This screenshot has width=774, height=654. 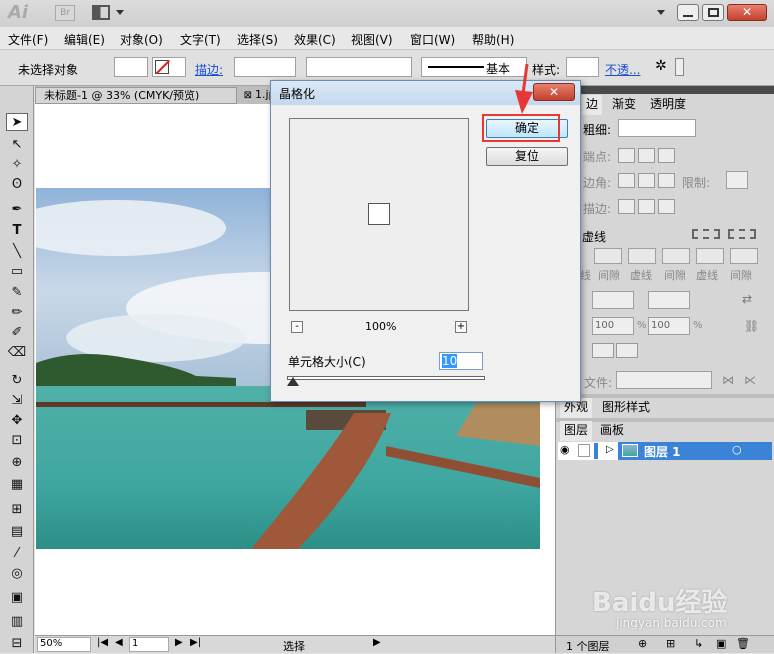 I want to click on round-join-icon, so click(x=646, y=180).